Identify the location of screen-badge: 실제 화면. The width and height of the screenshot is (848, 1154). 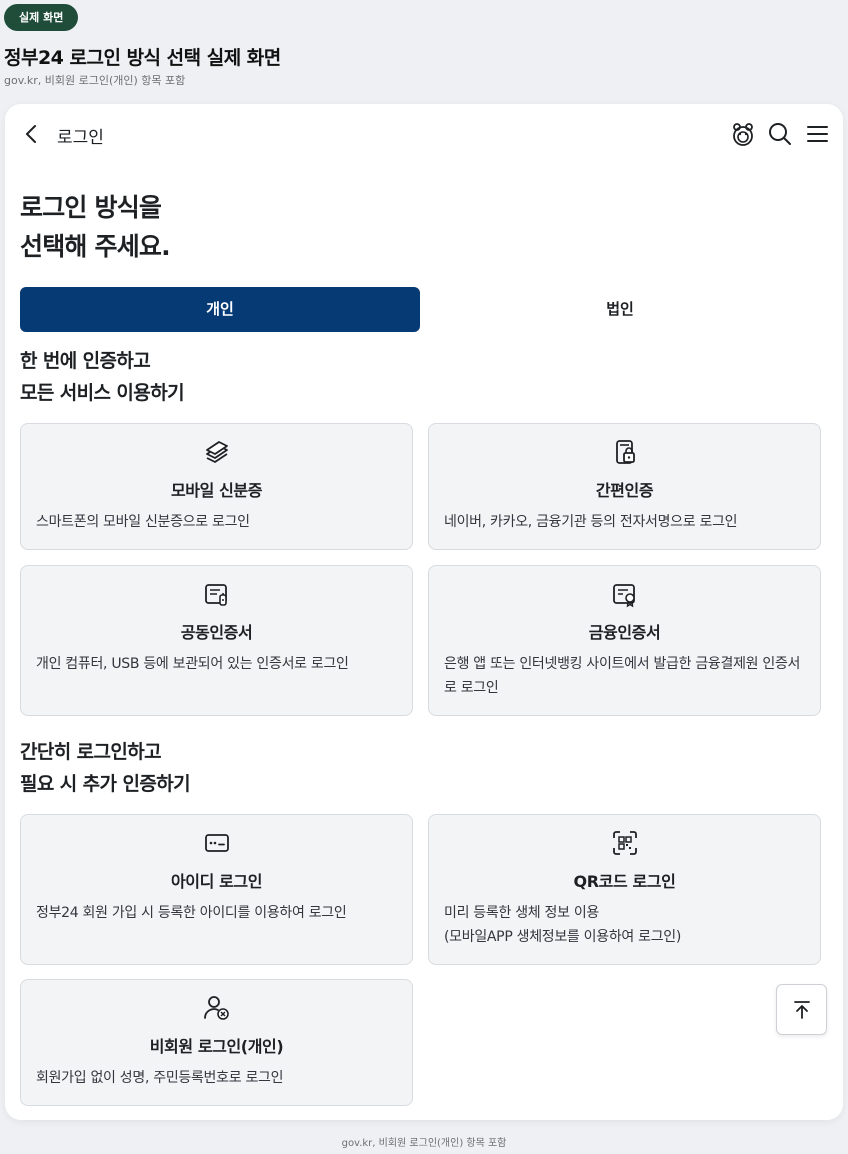
(41, 17).